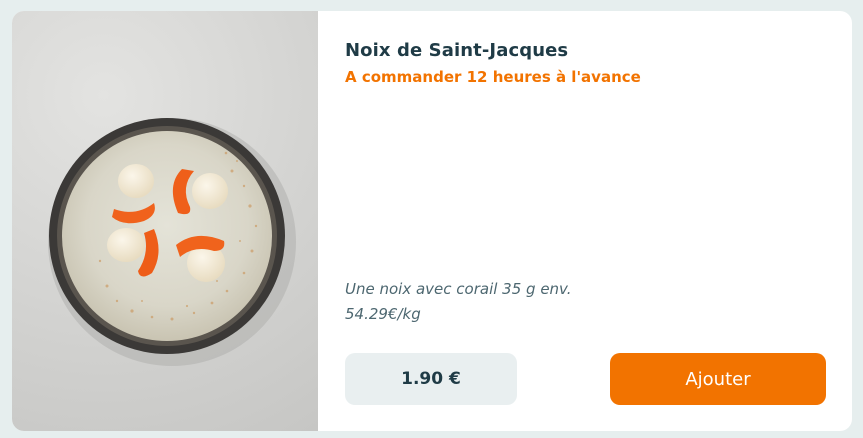 This screenshot has width=863, height=438. I want to click on price-per-kg: 54.29€/kg, so click(383, 314).